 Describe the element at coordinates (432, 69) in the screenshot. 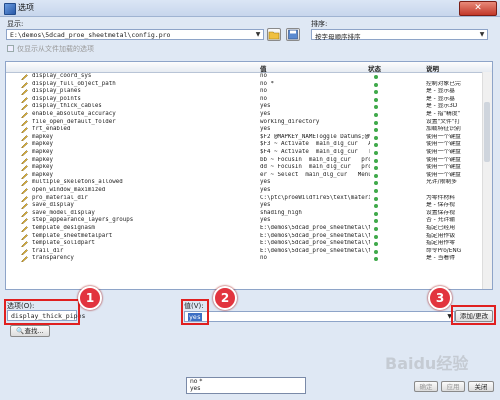

I see `column-header-description: 说明` at that location.